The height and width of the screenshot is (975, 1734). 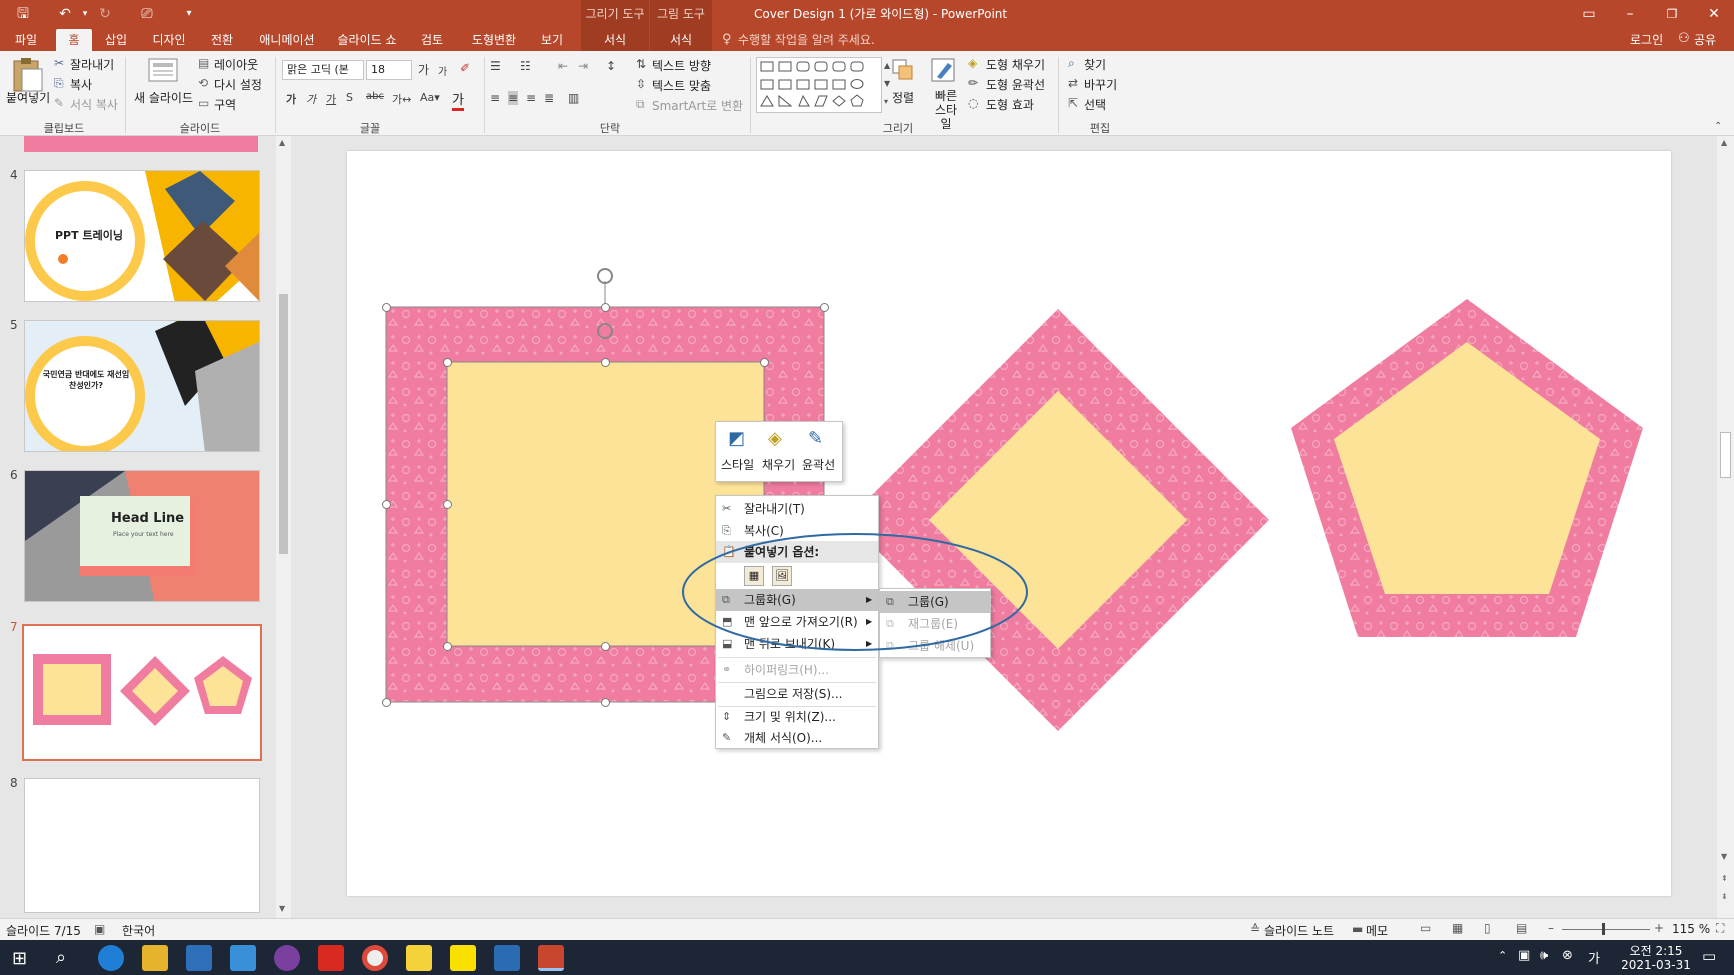 What do you see at coordinates (1705, 40) in the screenshot?
I see `share-button: 공유` at bounding box center [1705, 40].